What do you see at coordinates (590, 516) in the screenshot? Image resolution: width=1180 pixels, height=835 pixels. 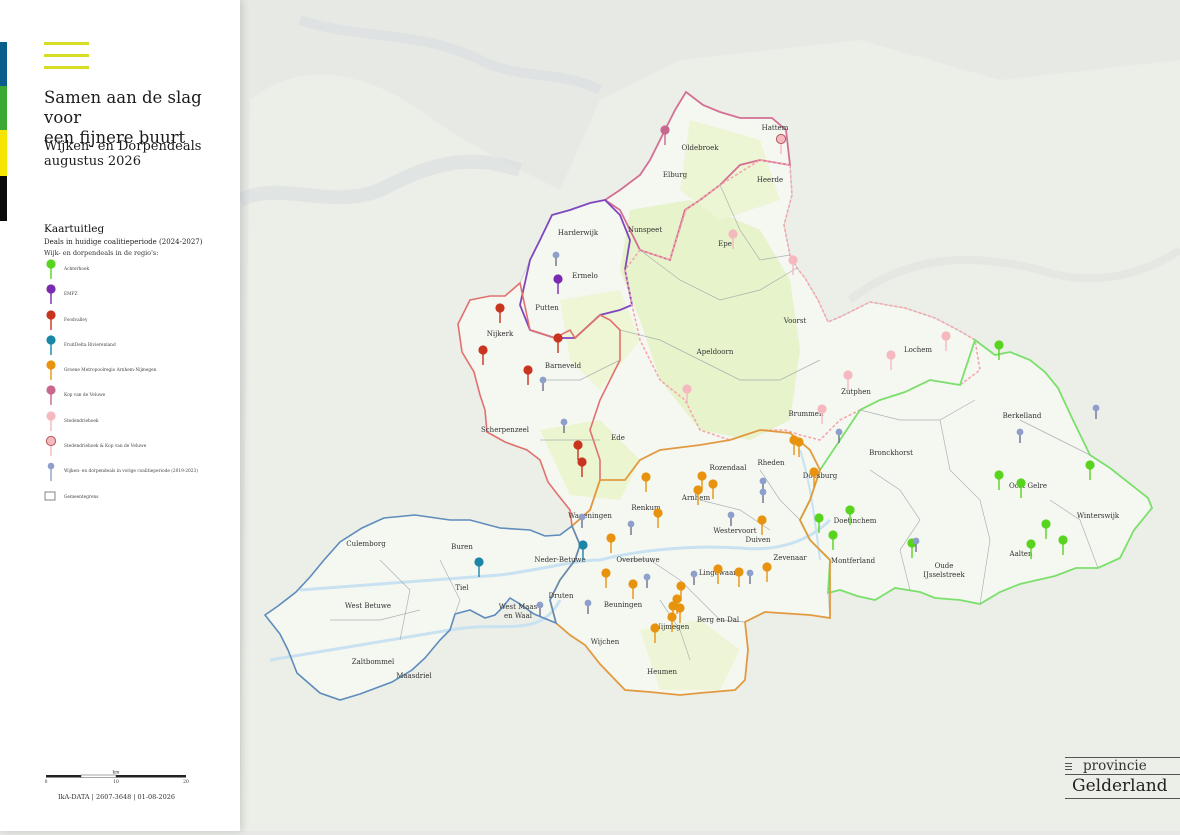 I see `place-label: Wageningen` at bounding box center [590, 516].